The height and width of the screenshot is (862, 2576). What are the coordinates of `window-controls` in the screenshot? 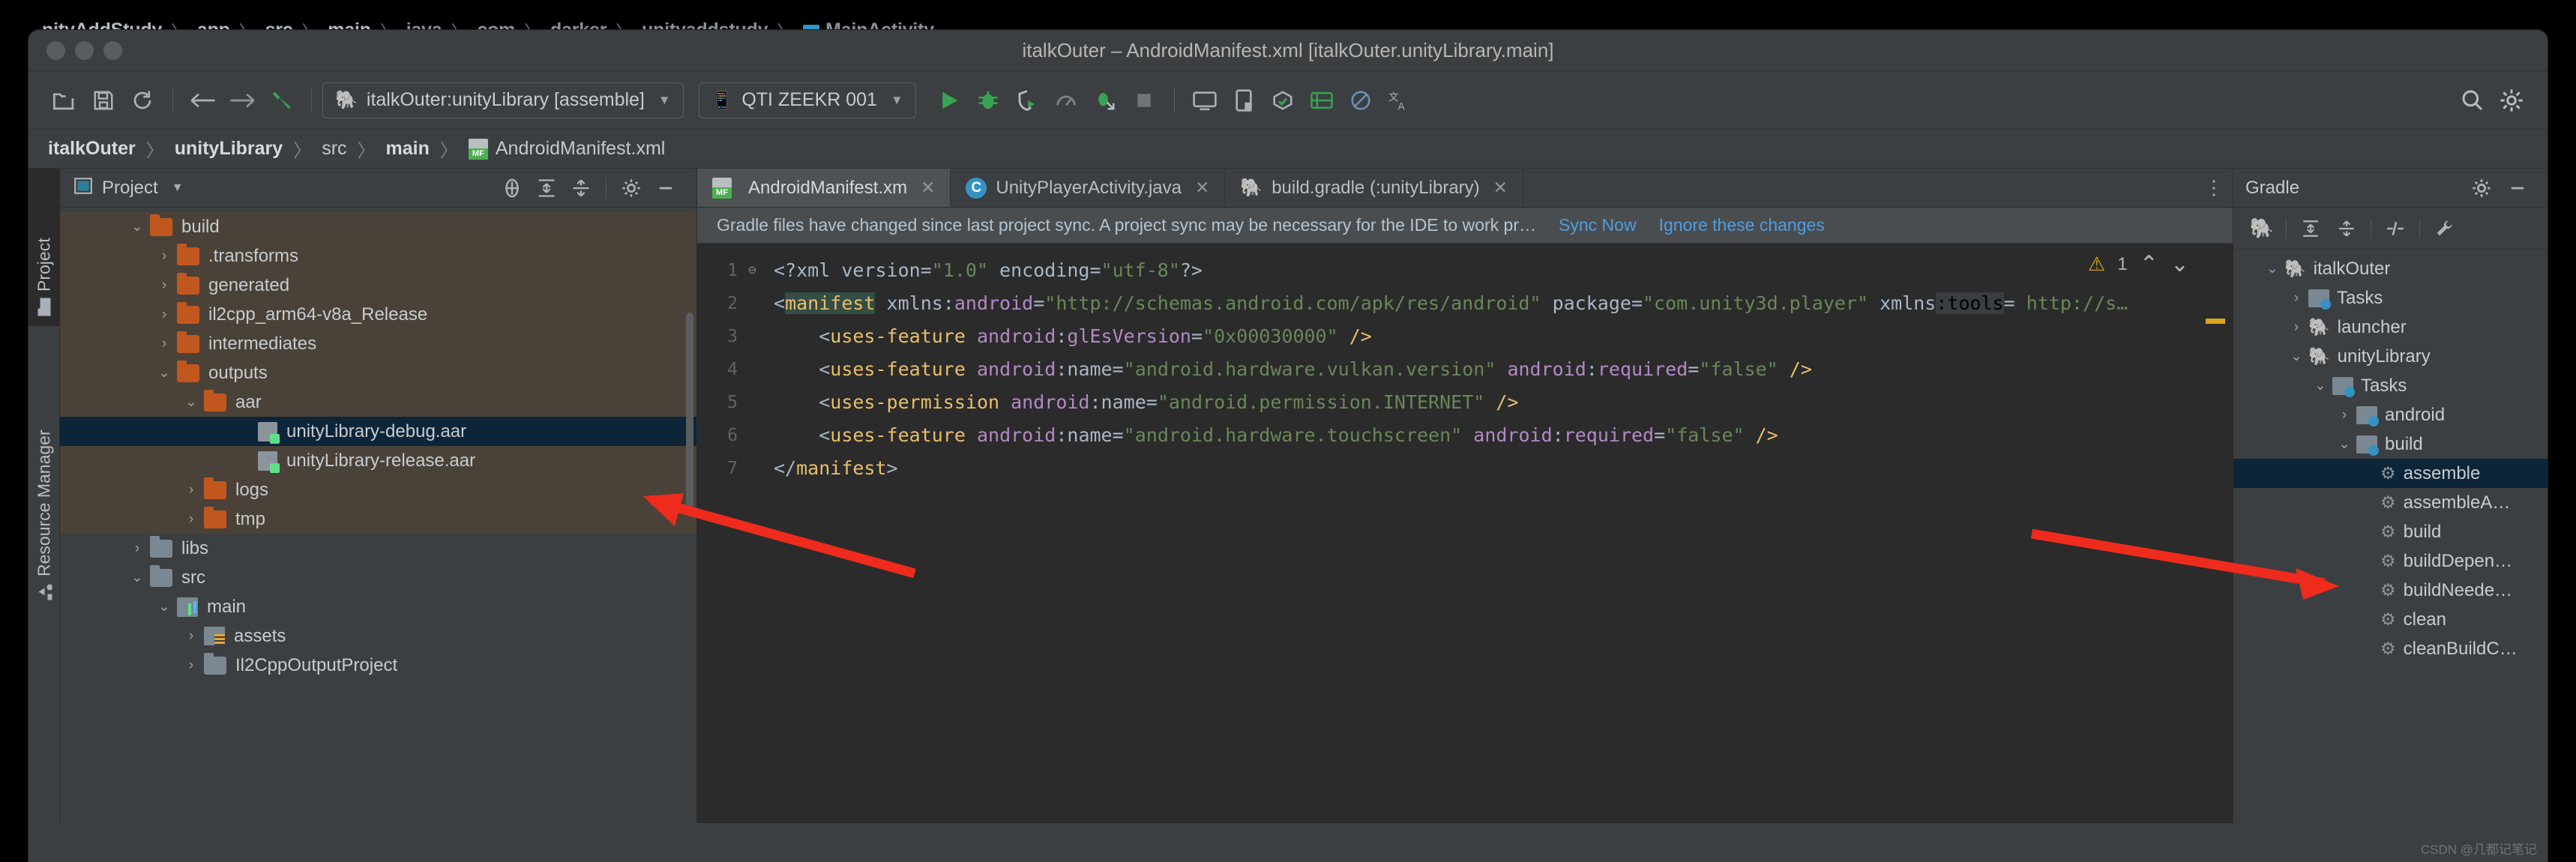 It's located at (84, 50).